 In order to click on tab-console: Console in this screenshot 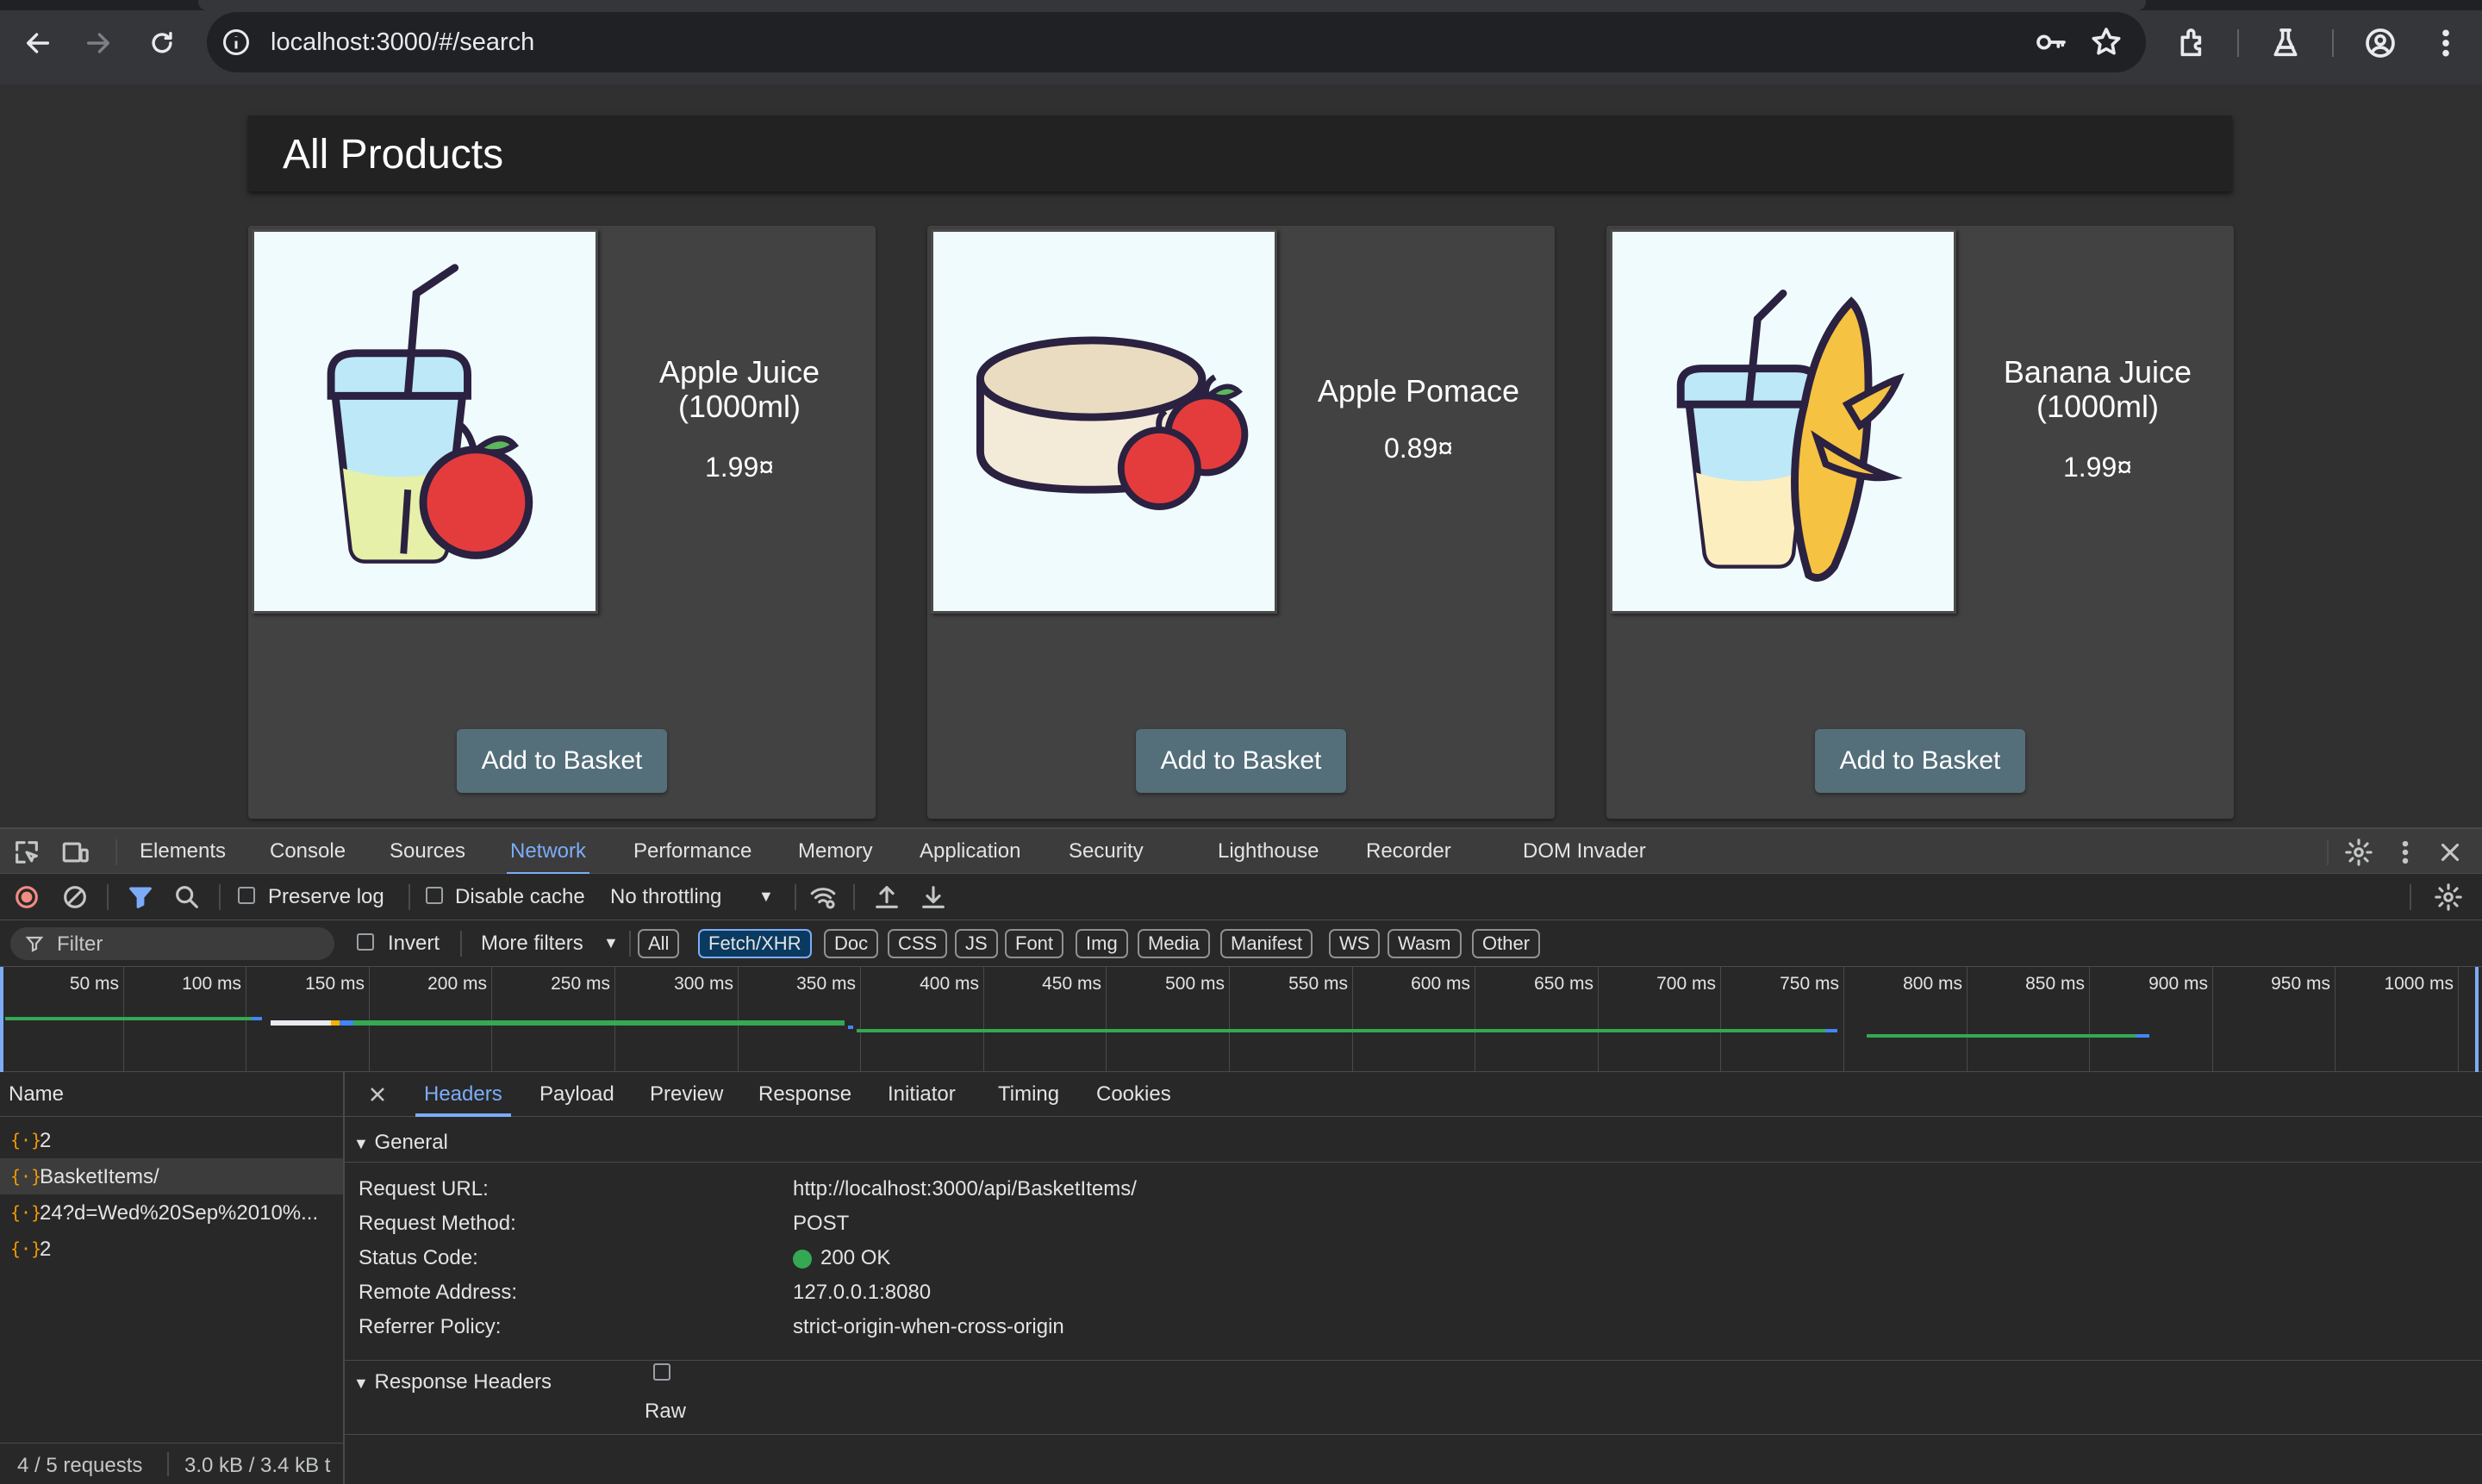, I will do `click(308, 852)`.